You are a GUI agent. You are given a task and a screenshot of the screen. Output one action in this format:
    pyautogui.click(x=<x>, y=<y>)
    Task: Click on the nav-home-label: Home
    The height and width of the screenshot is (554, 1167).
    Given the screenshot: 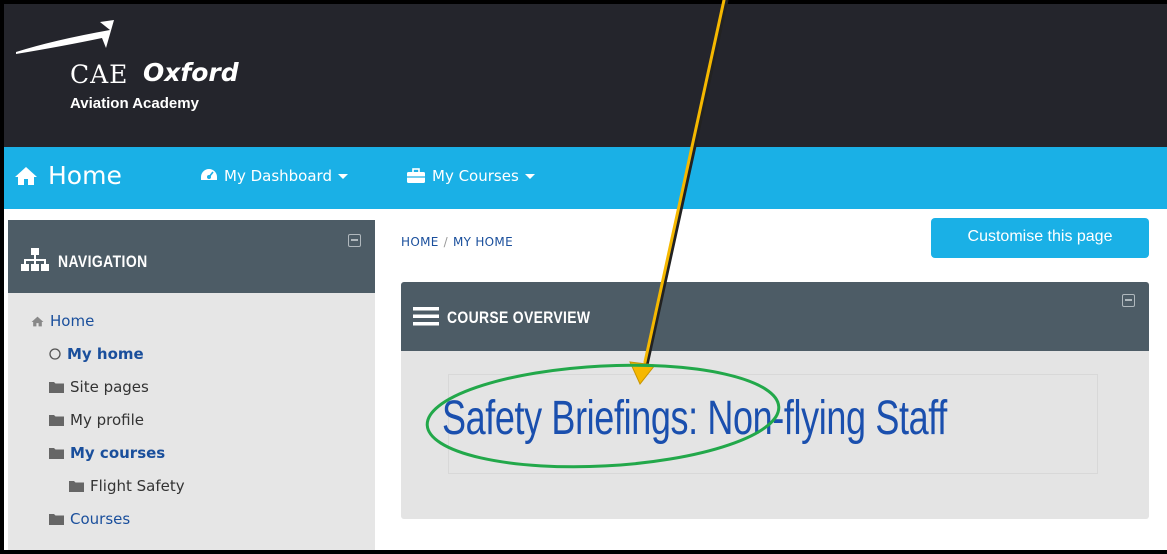 What is the action you would take?
    pyautogui.click(x=85, y=175)
    